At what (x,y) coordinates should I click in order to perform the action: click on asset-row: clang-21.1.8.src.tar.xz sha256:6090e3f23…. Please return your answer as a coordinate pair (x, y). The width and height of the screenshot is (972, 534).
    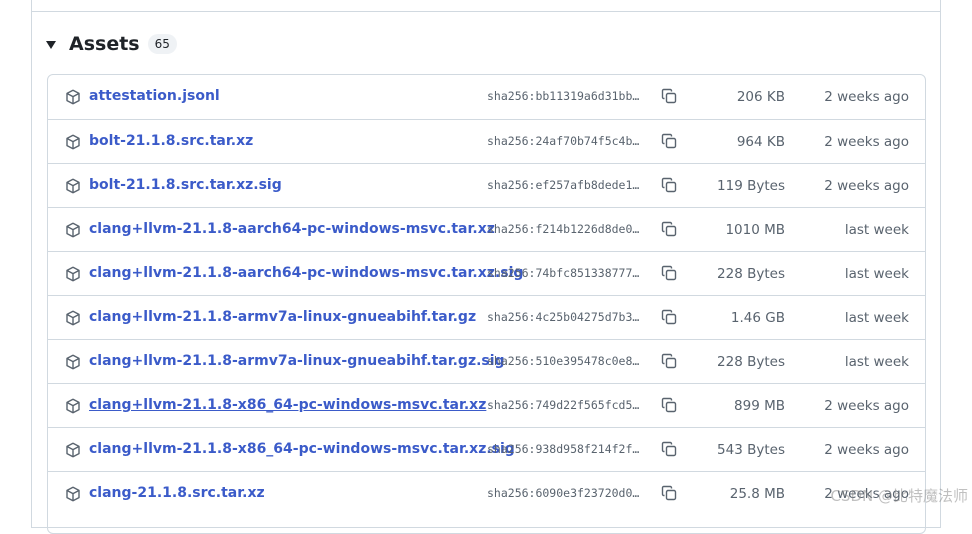
    Looking at the image, I should click on (486, 493).